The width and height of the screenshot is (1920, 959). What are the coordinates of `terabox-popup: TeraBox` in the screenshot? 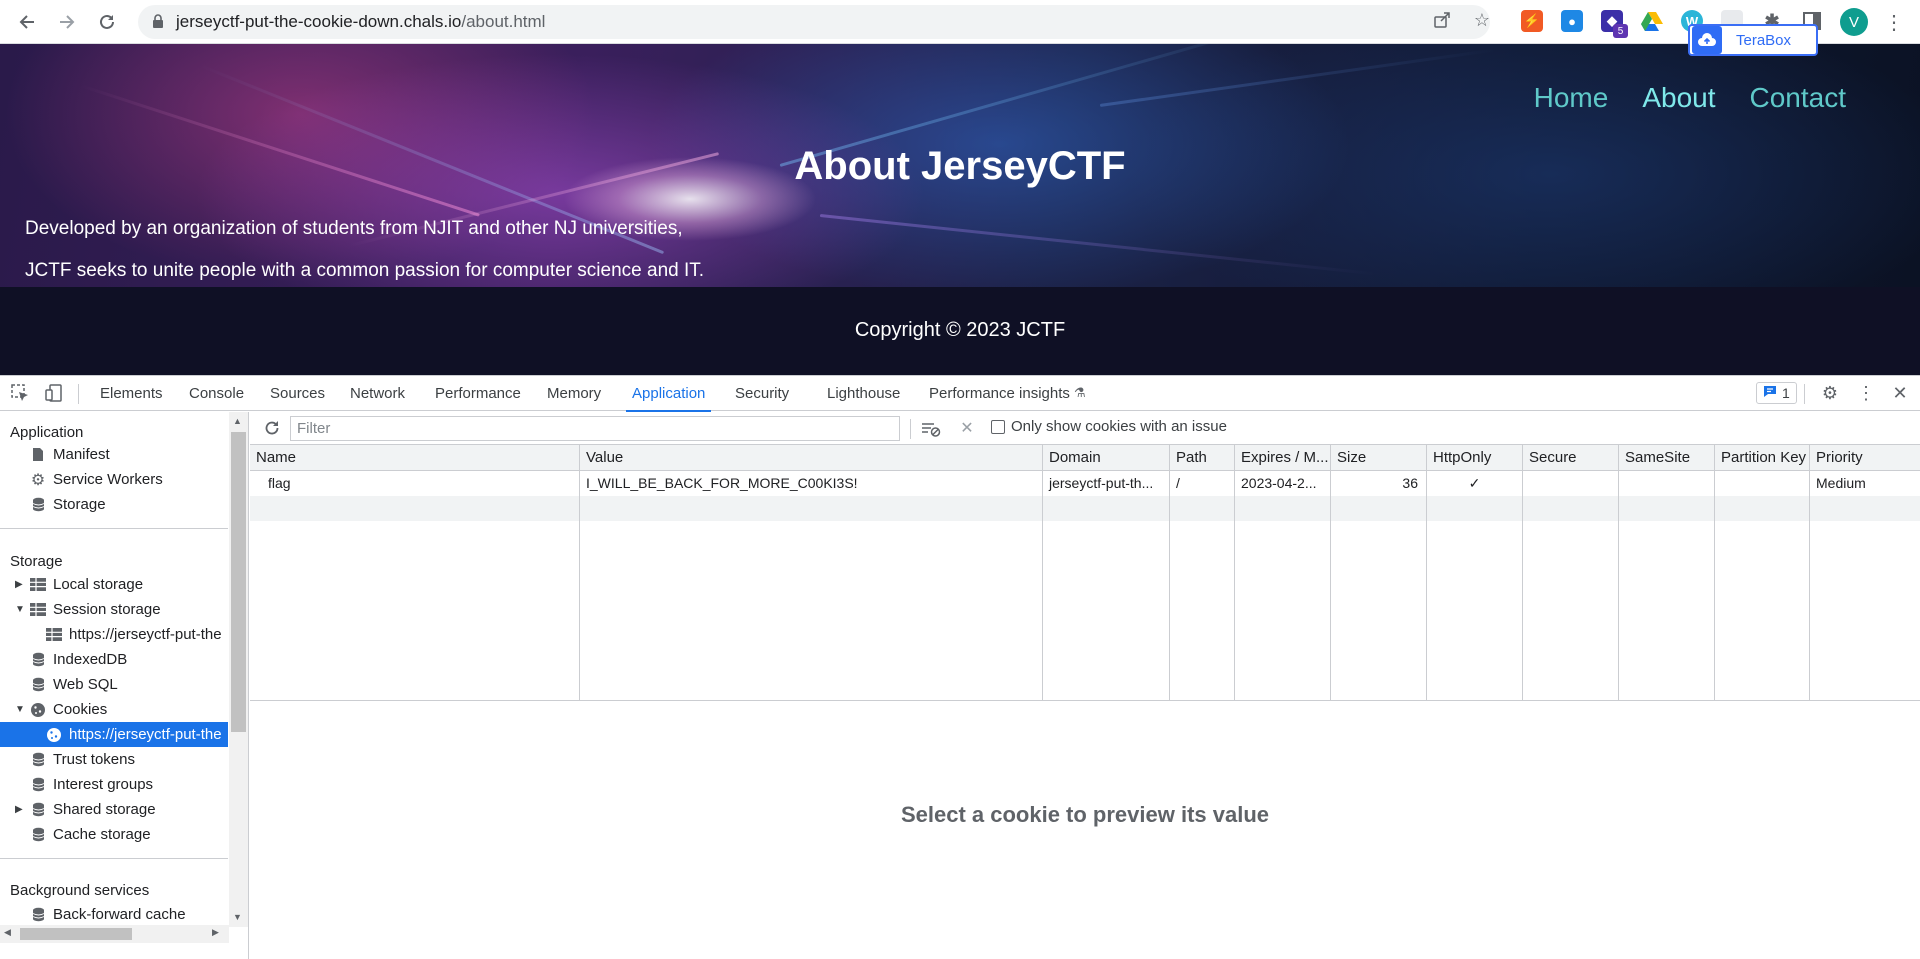 It's located at (1753, 40).